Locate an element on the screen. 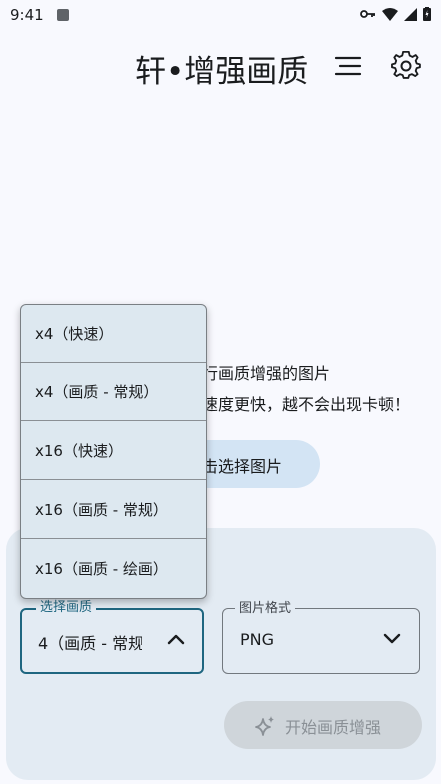 Image resolution: width=441 pixels, height=784 pixels. chevron-up-icon is located at coordinates (176, 640).